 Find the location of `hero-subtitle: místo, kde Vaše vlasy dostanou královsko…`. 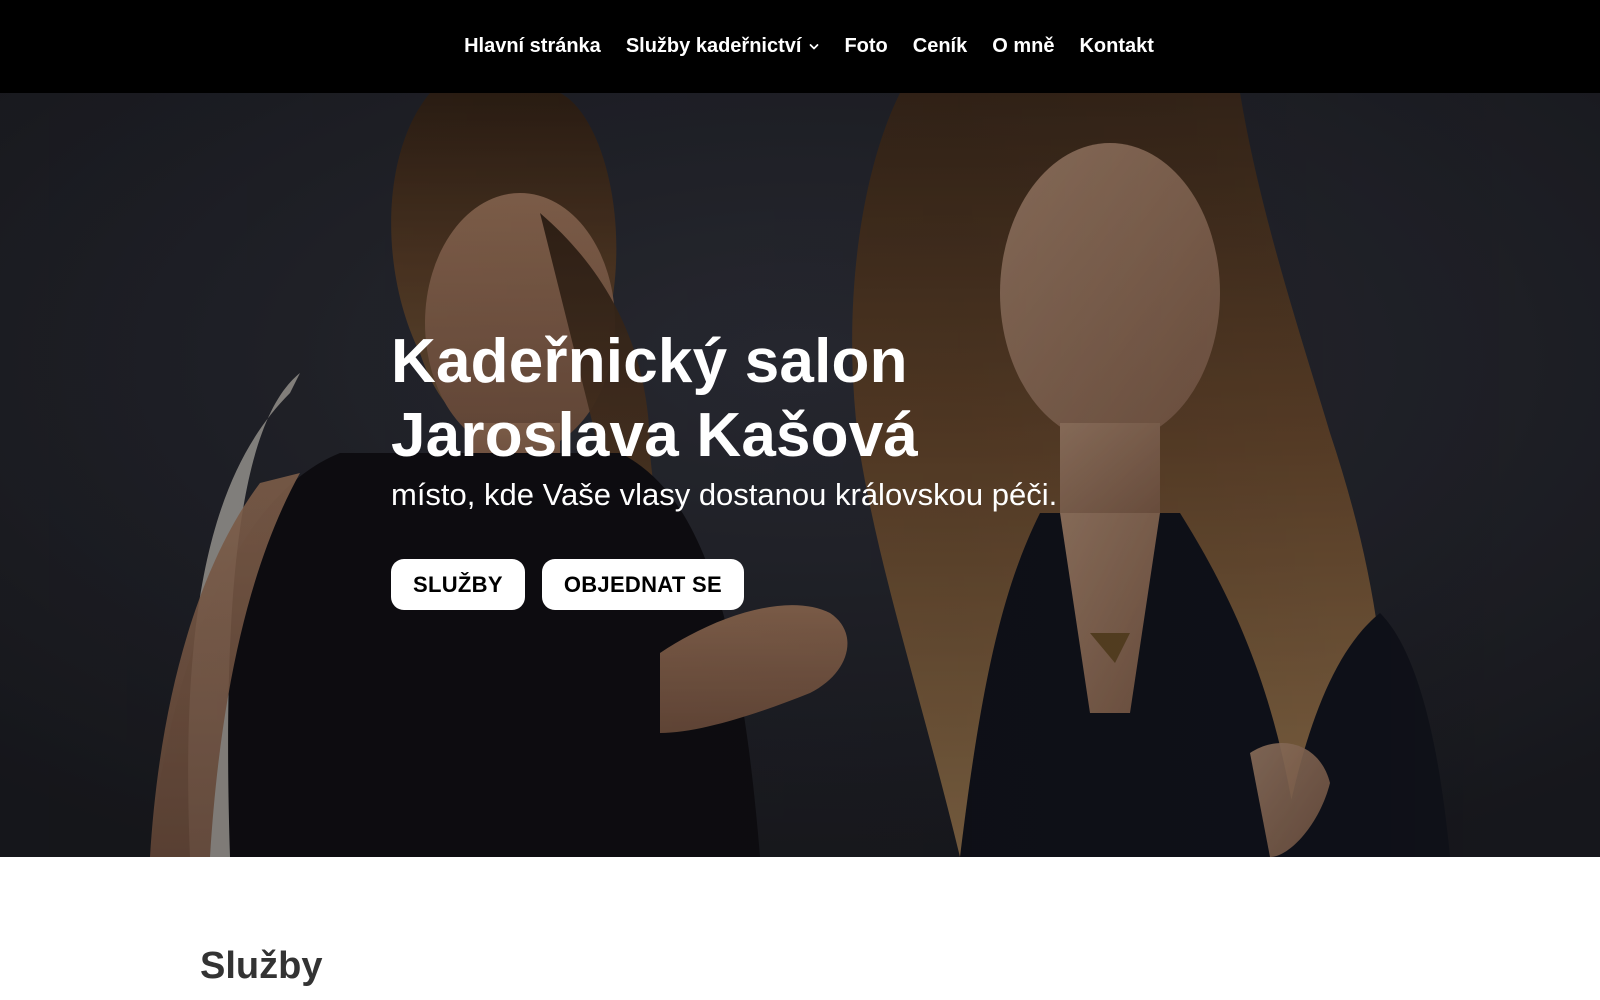

hero-subtitle: místo, kde Vaše vlasy dostanou královsko… is located at coordinates (724, 494).